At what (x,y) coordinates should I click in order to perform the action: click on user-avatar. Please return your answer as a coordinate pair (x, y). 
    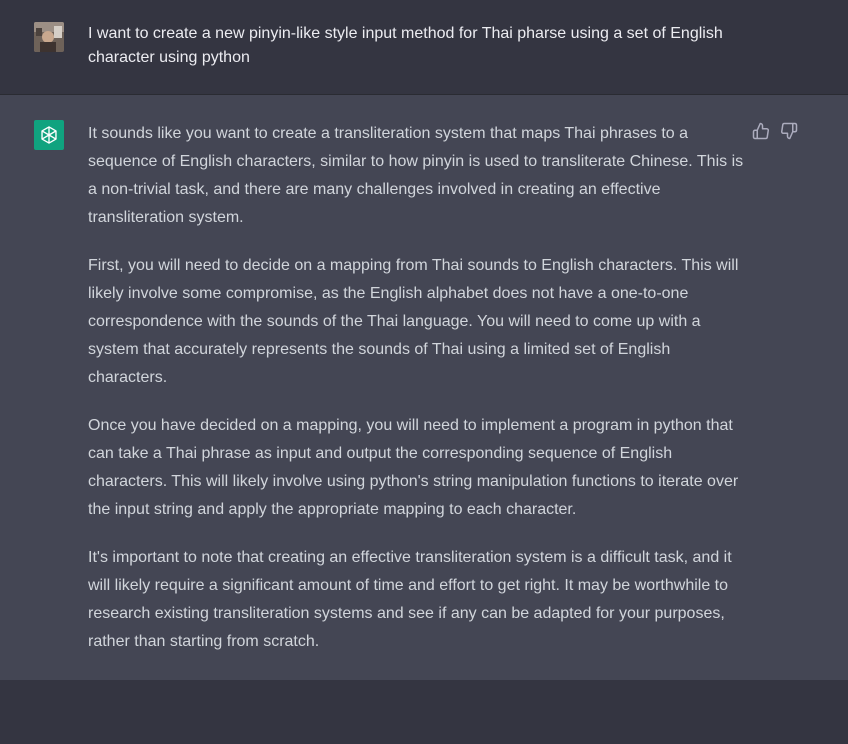
    Looking at the image, I should click on (49, 37).